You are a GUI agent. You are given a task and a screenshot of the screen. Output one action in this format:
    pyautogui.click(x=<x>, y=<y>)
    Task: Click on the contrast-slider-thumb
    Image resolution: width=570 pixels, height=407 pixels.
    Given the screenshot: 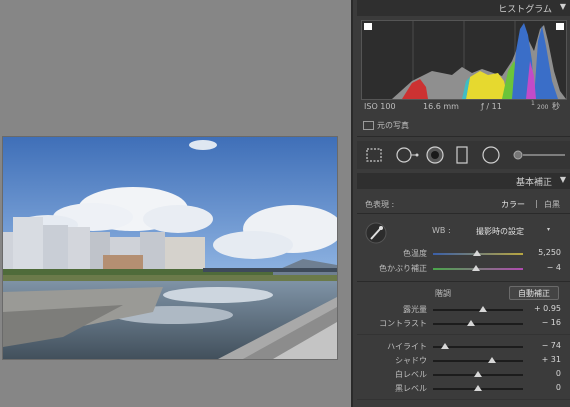 What is the action you would take?
    pyautogui.click(x=470, y=323)
    